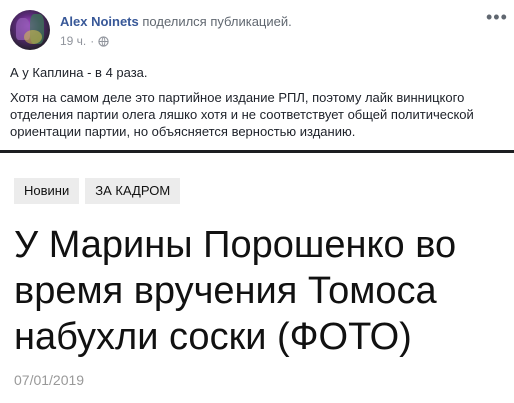  What do you see at coordinates (49, 380) in the screenshot?
I see `article-date: 07/01/2019` at bounding box center [49, 380].